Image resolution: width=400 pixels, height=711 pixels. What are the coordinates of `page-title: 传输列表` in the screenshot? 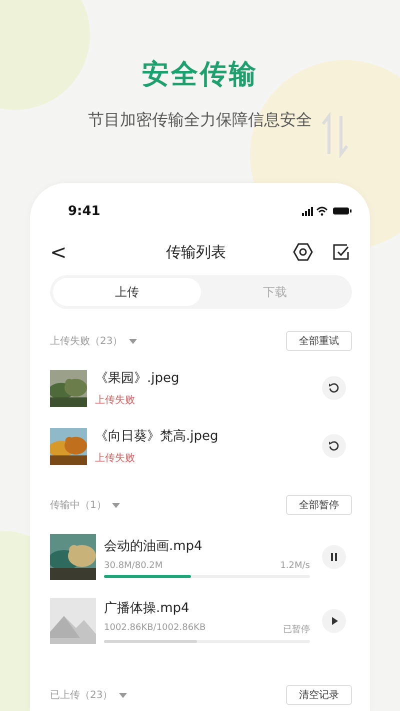 It's located at (196, 252).